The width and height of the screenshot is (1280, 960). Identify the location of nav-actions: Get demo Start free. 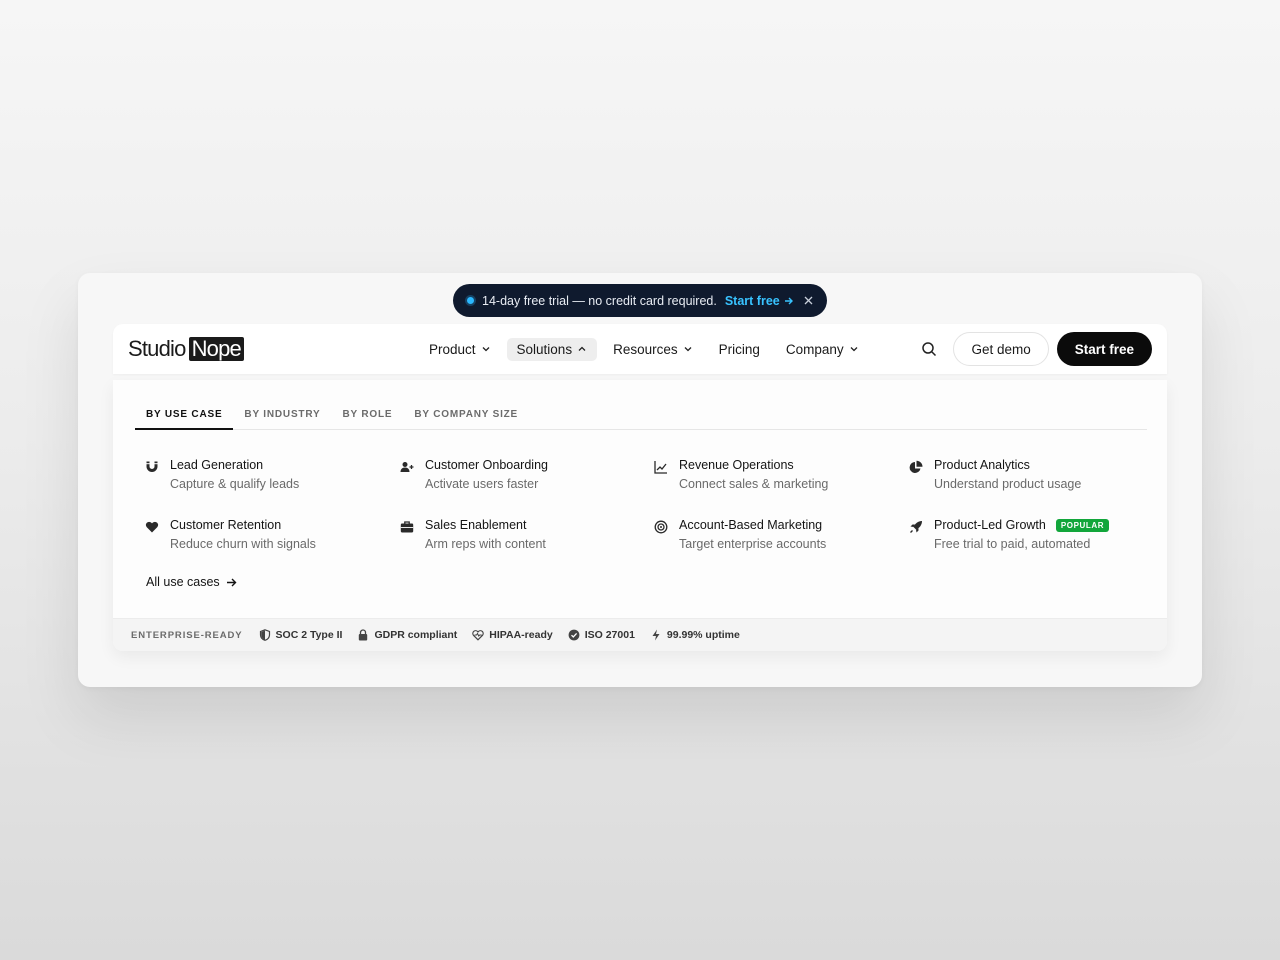
(1032, 349).